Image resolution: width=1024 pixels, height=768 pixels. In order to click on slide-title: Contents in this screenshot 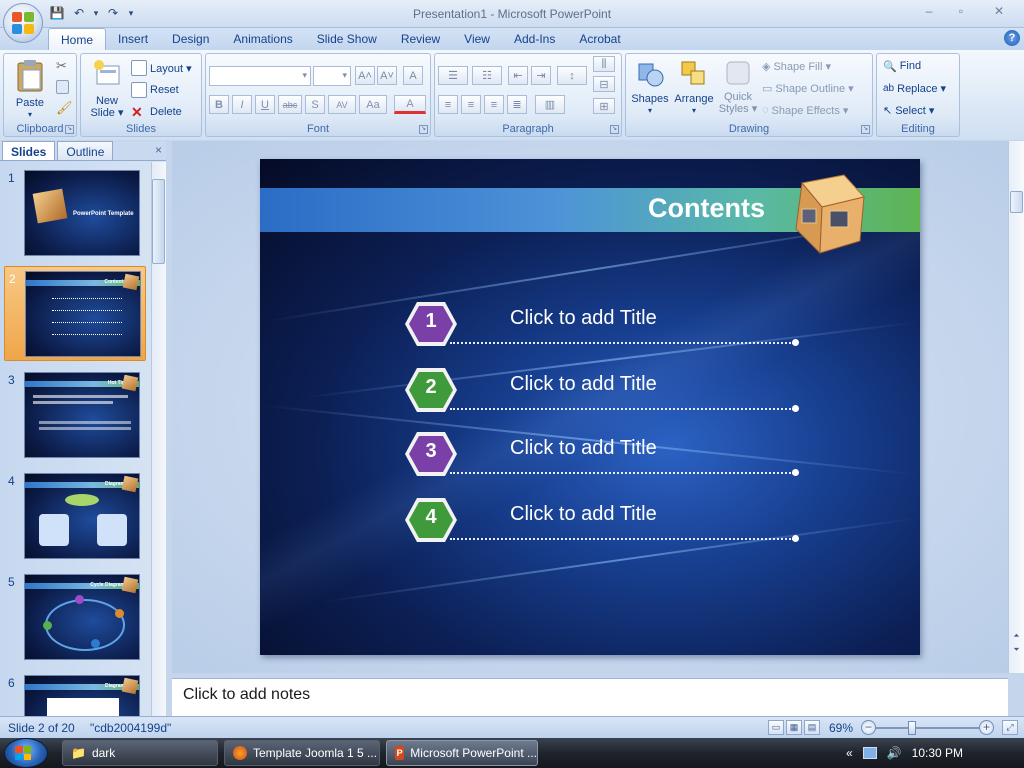, I will do `click(706, 208)`.